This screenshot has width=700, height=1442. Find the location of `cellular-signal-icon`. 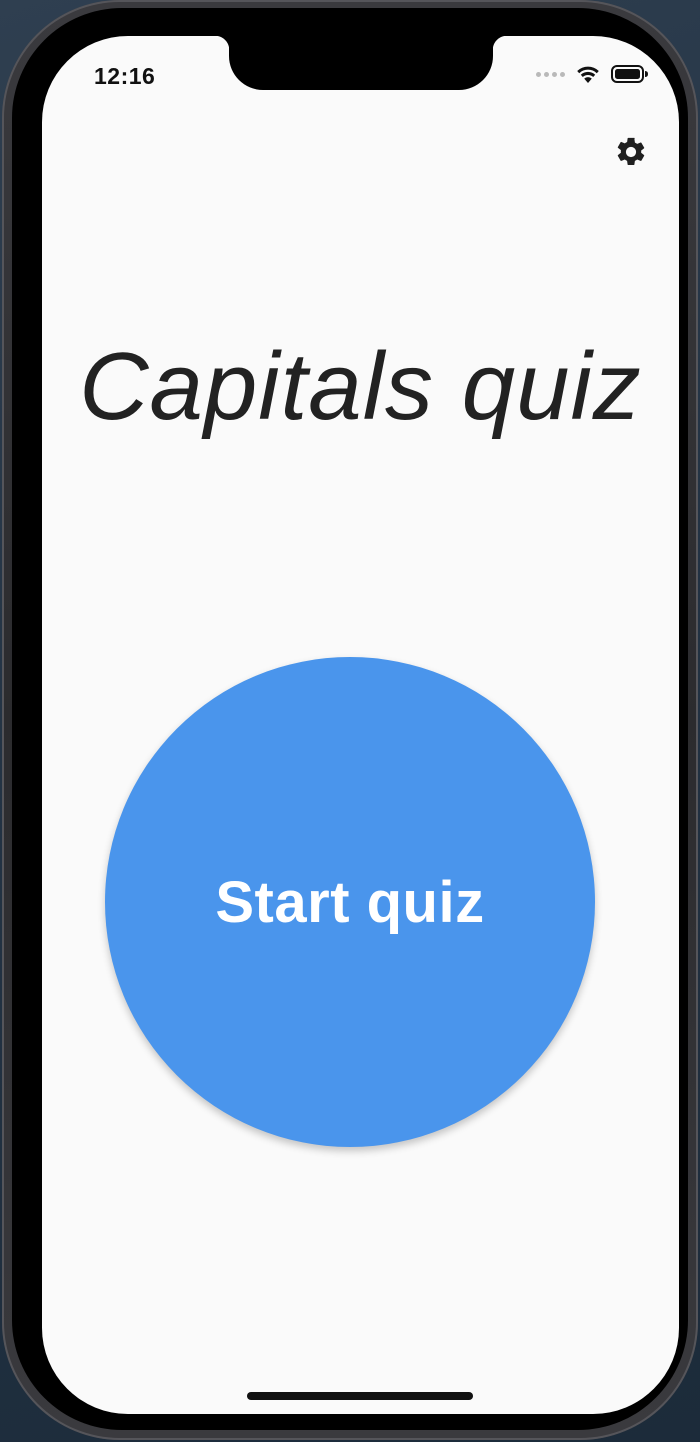

cellular-signal-icon is located at coordinates (550, 74).